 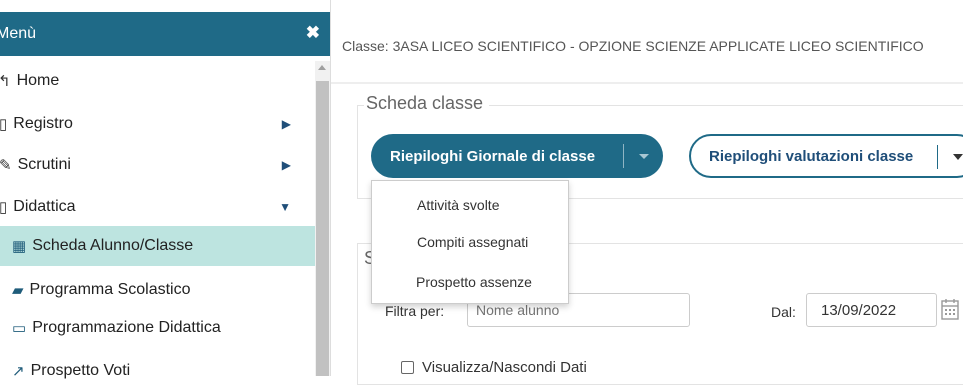 I want to click on checkbox-label: Visualizza/Nascondi Dati, so click(x=504, y=367).